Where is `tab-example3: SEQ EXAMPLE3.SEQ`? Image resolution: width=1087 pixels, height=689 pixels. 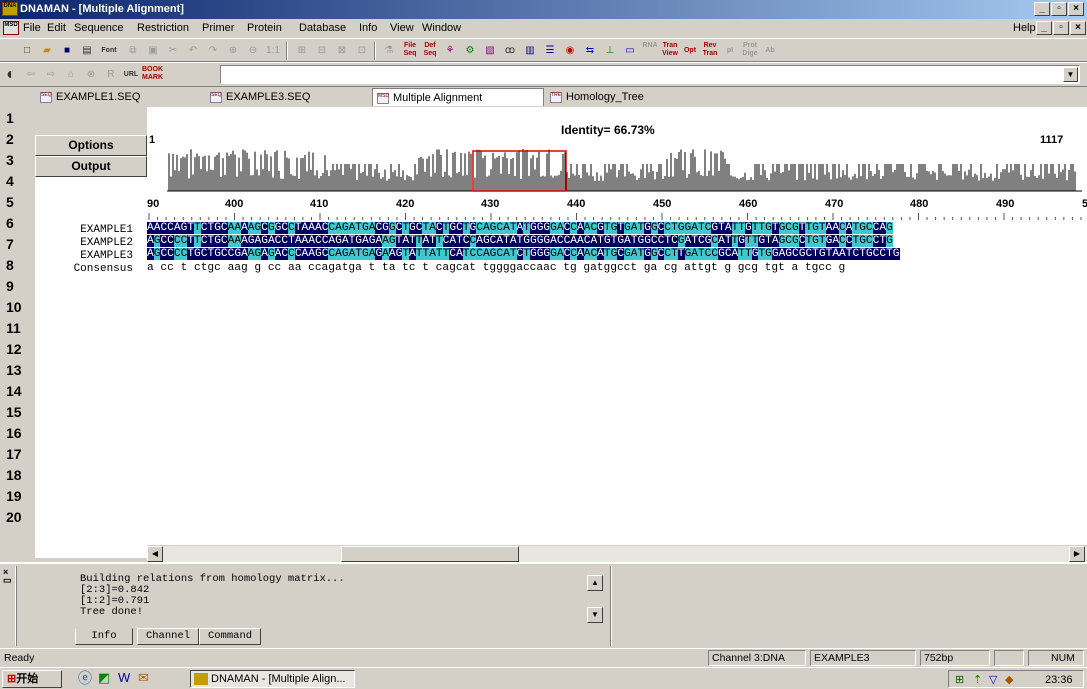 tab-example3: SEQ EXAMPLE3.SEQ is located at coordinates (276, 97).